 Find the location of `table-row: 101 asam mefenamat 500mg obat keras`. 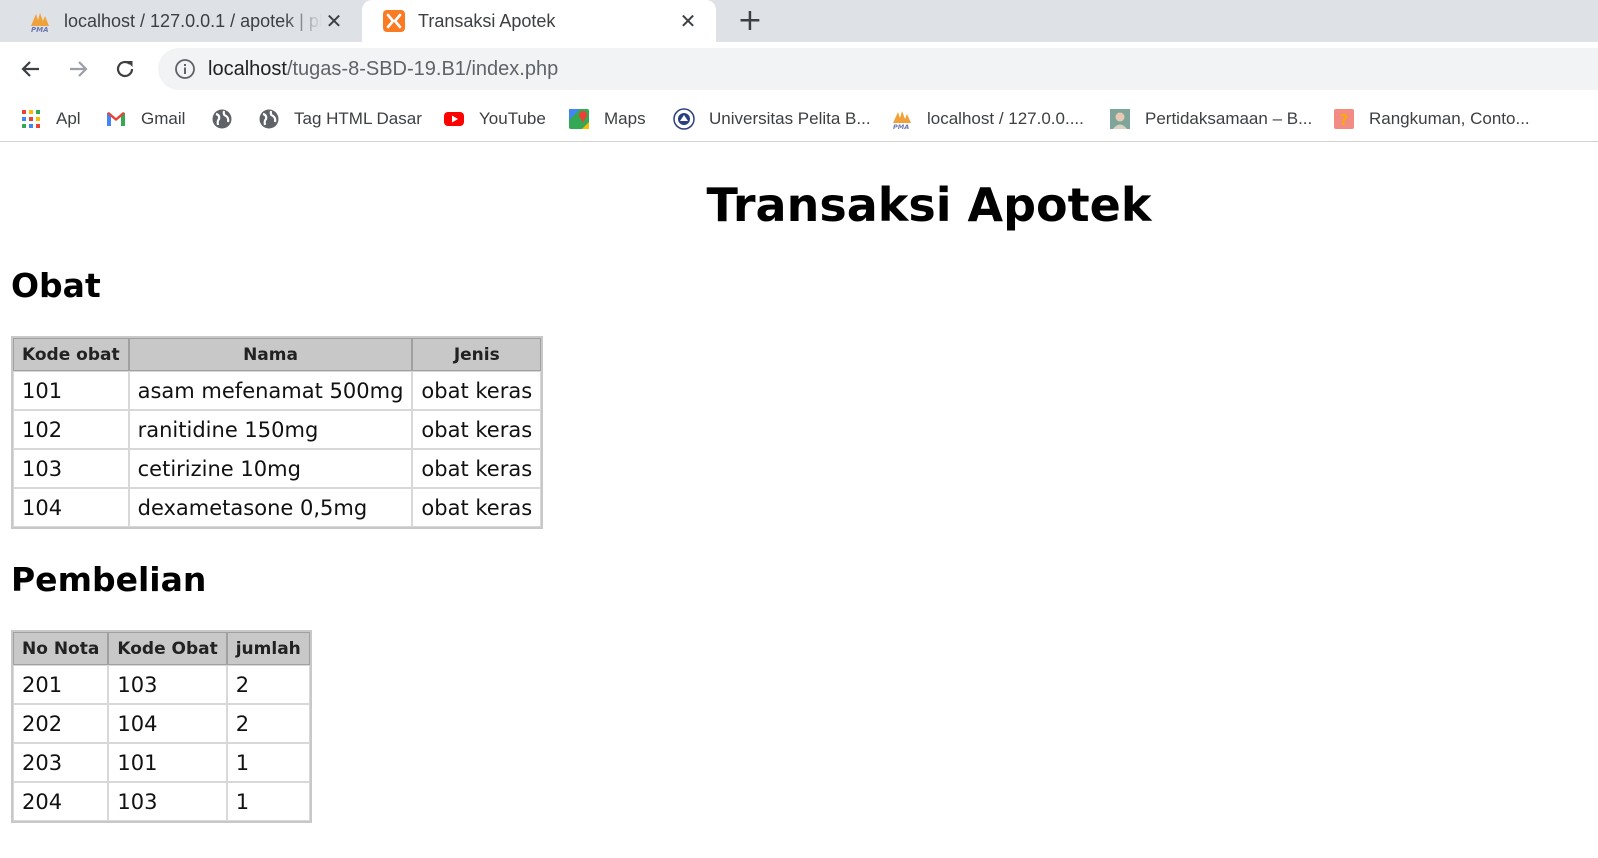

table-row: 101 asam mefenamat 500mg obat keras is located at coordinates (277, 390).